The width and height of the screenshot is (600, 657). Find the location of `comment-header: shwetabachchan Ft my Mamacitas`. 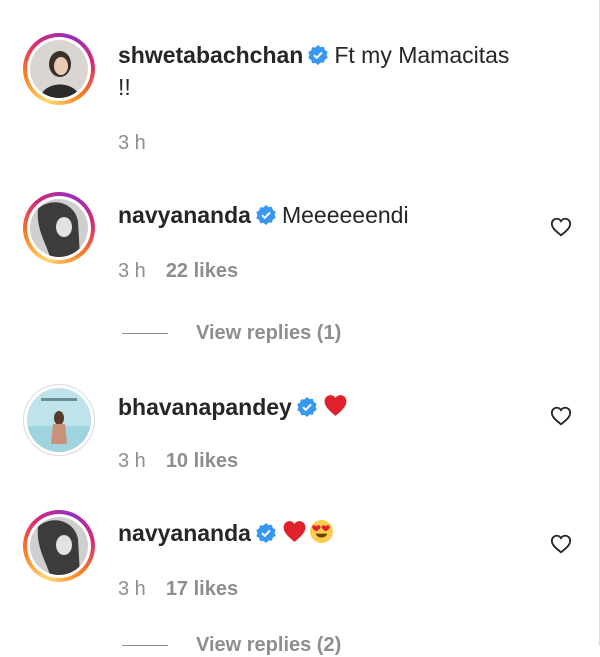

comment-header: shwetabachchan Ft my Mamacitas is located at coordinates (313, 55).